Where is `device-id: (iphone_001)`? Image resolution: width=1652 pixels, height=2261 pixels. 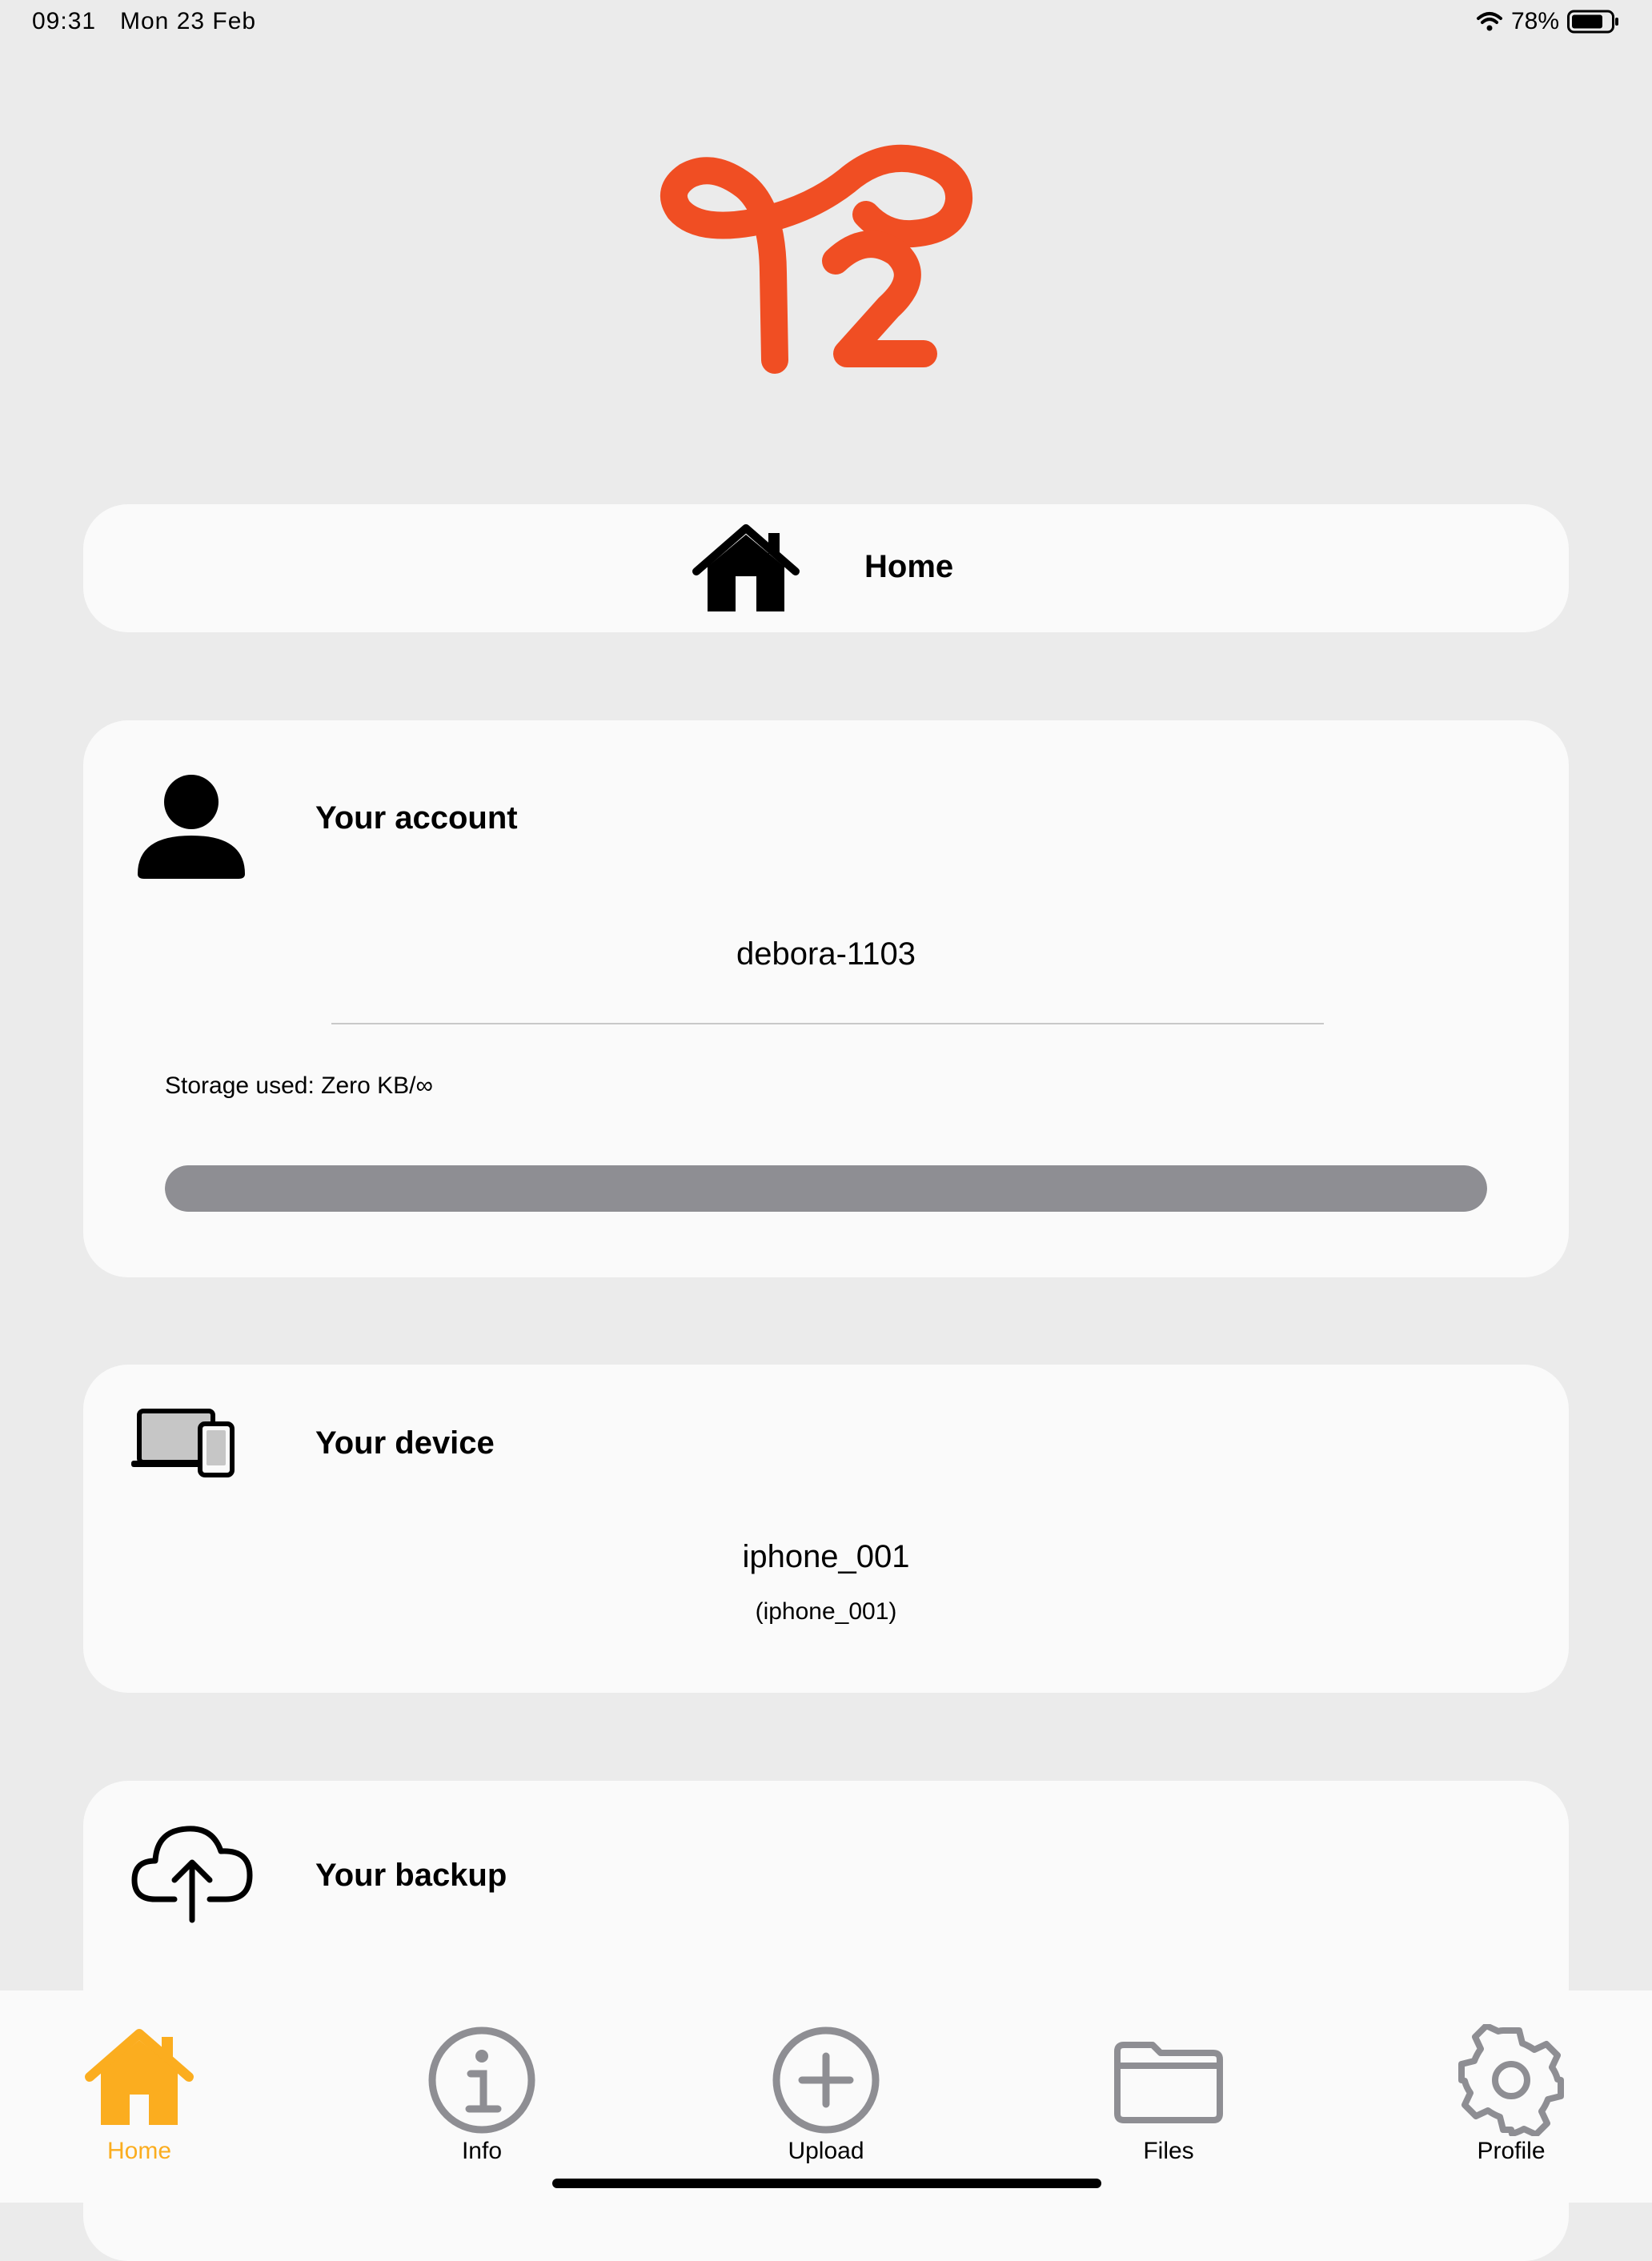
device-id: (iphone_001) is located at coordinates (826, 1611).